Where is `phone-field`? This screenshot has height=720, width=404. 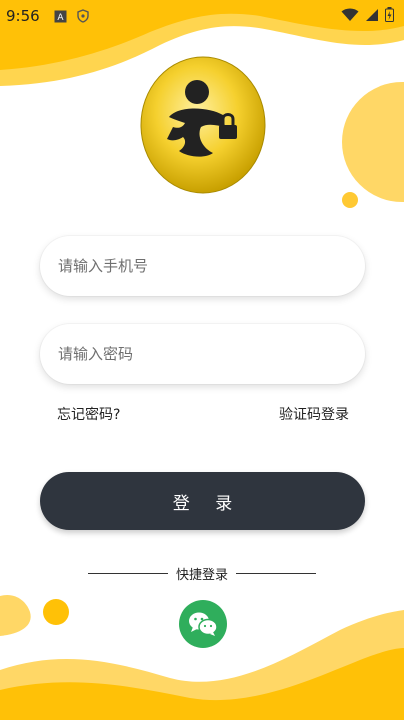
phone-field is located at coordinates (202, 266).